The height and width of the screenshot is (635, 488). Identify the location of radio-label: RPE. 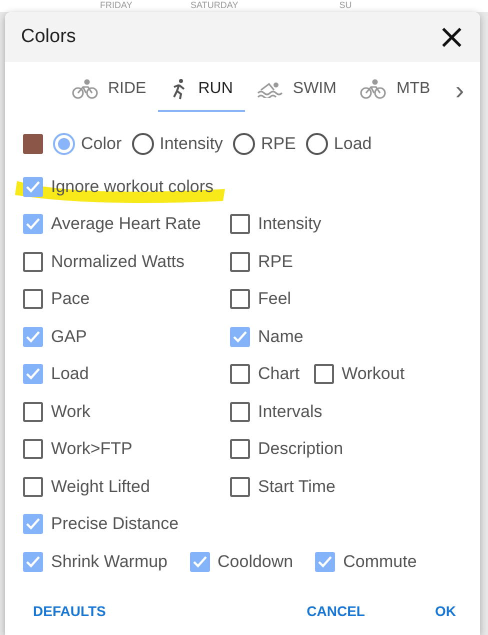
(278, 144).